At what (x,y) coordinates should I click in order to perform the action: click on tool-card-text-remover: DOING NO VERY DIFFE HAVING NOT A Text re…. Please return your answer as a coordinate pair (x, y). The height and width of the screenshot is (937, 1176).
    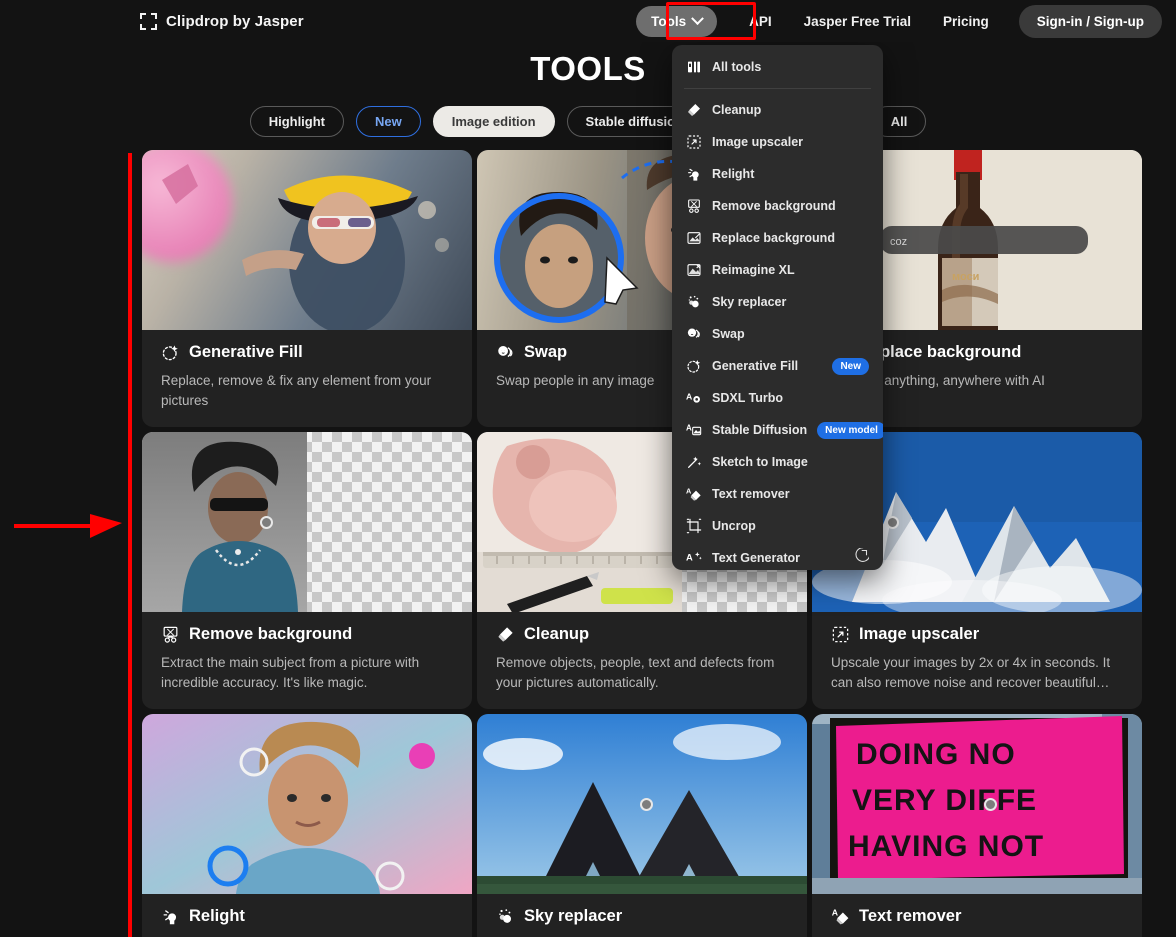
    Looking at the image, I should click on (977, 825).